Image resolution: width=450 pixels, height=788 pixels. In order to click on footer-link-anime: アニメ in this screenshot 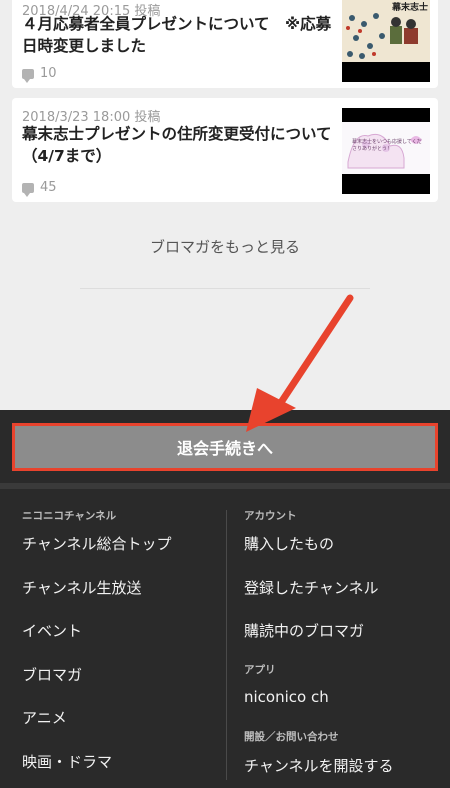, I will do `click(44, 717)`.